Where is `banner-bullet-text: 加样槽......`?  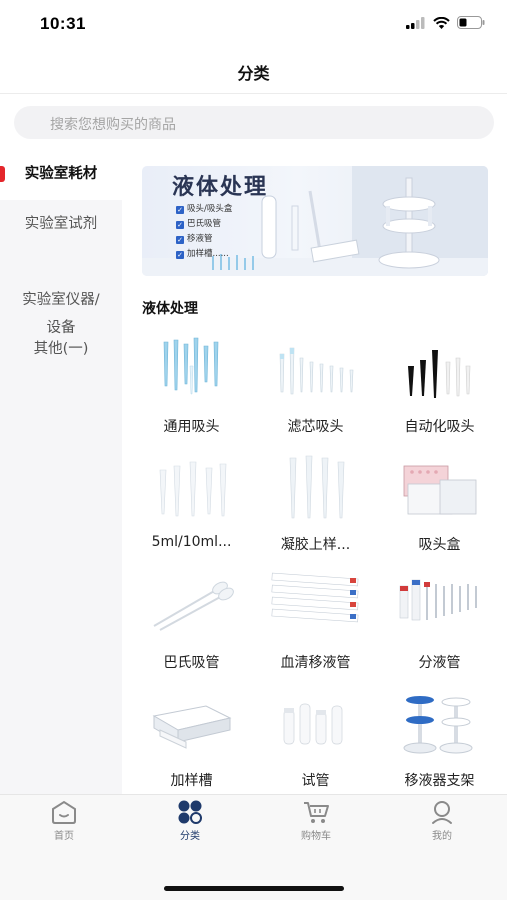
banner-bullet-text: 加样槽...... is located at coordinates (208, 254).